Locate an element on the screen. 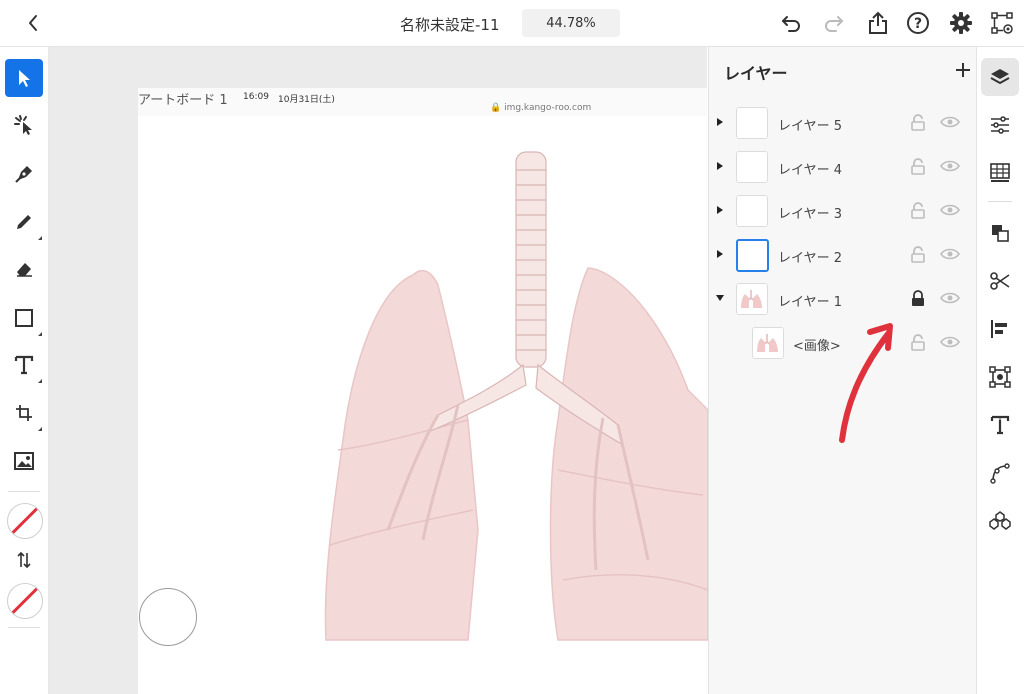  status-url: 🔒 img.kango-roo.com is located at coordinates (541, 108).